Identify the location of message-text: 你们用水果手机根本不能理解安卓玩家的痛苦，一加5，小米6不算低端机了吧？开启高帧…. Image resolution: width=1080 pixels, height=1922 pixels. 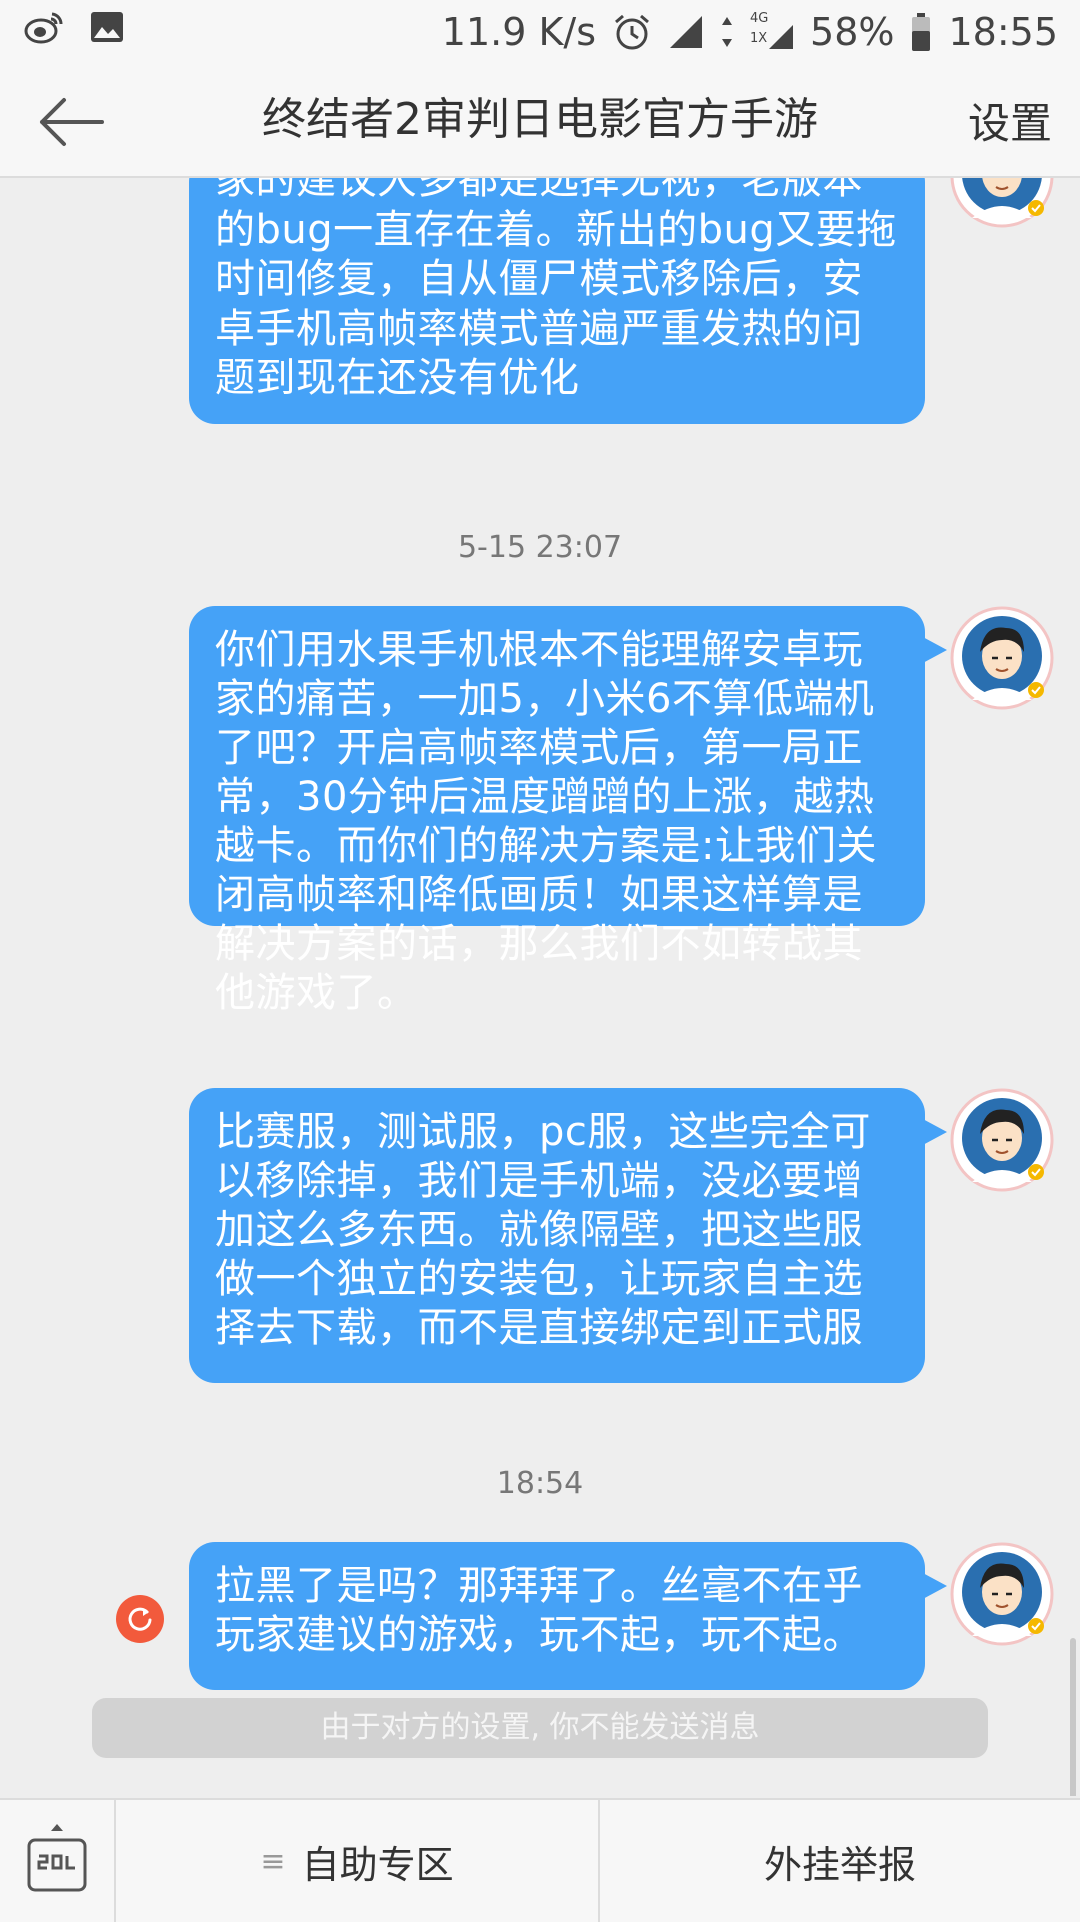
(546, 821).